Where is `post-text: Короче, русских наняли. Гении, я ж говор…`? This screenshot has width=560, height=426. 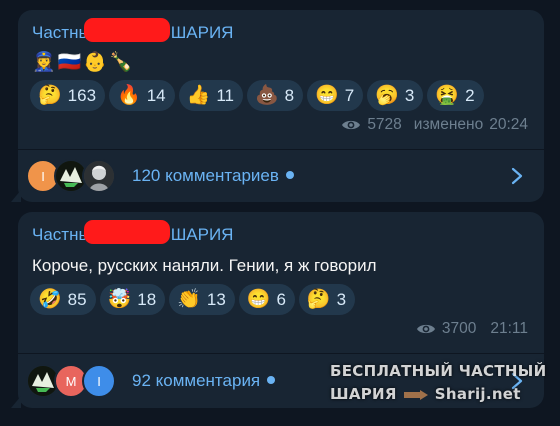 post-text: Короче, русских наняли. Гении, я ж говор… is located at coordinates (204, 265).